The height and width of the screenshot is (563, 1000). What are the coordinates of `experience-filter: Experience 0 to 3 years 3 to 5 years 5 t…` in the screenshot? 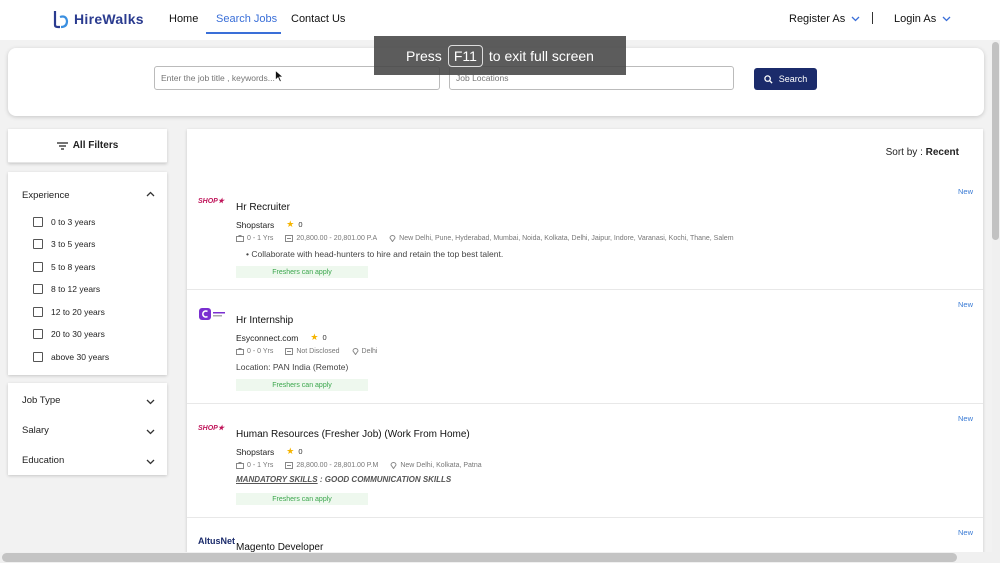 It's located at (87, 273).